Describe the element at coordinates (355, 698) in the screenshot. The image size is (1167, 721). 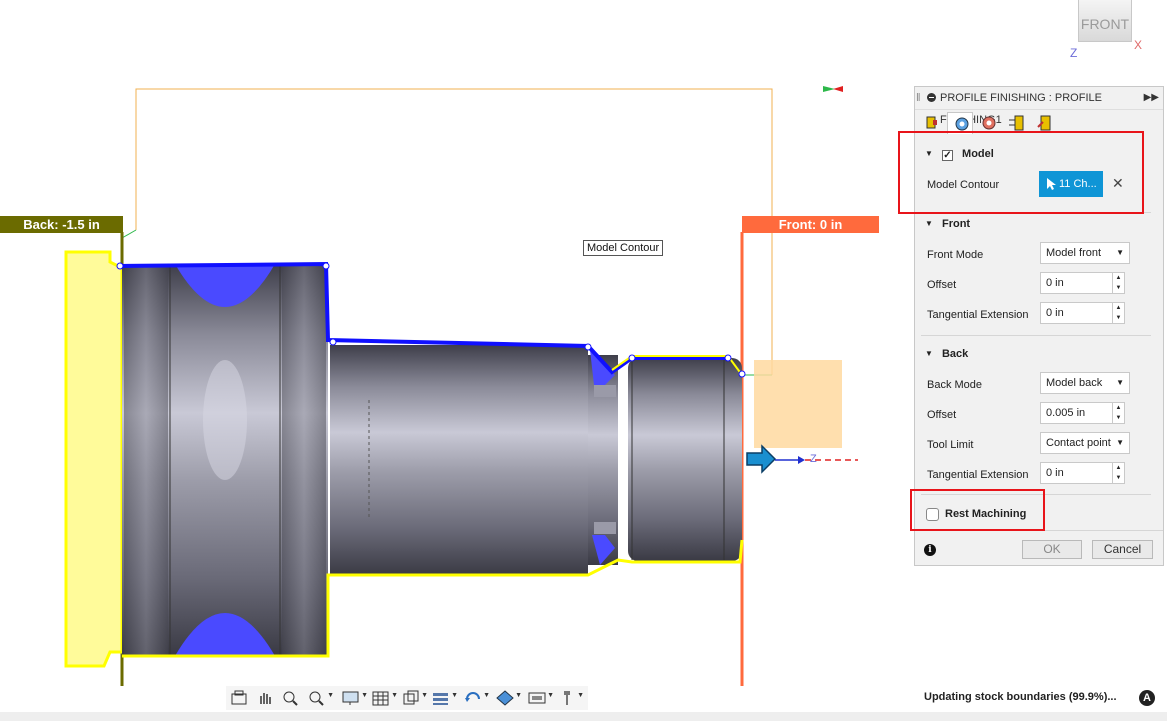
I see `display-icon: ▼` at that location.